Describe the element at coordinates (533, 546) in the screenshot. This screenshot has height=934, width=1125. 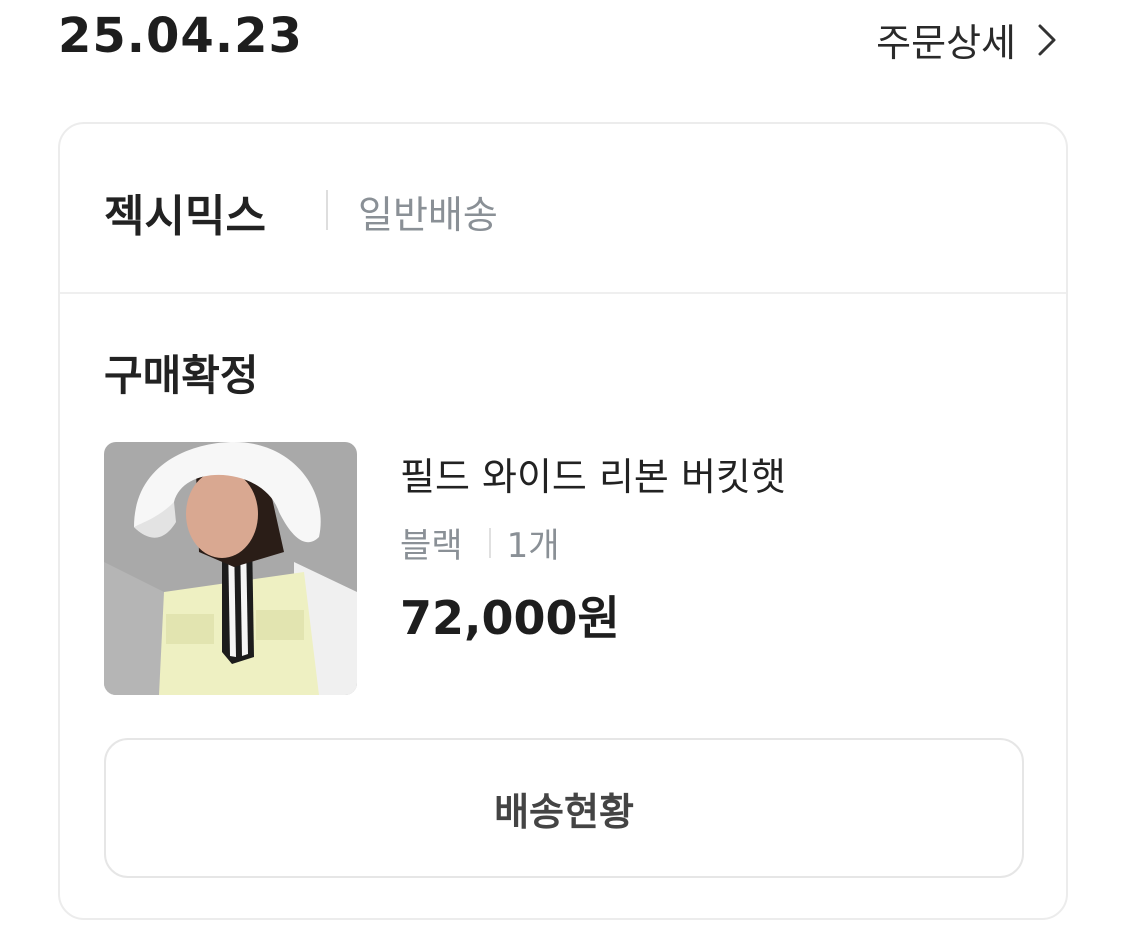
I see `product-quantity: 1개` at that location.